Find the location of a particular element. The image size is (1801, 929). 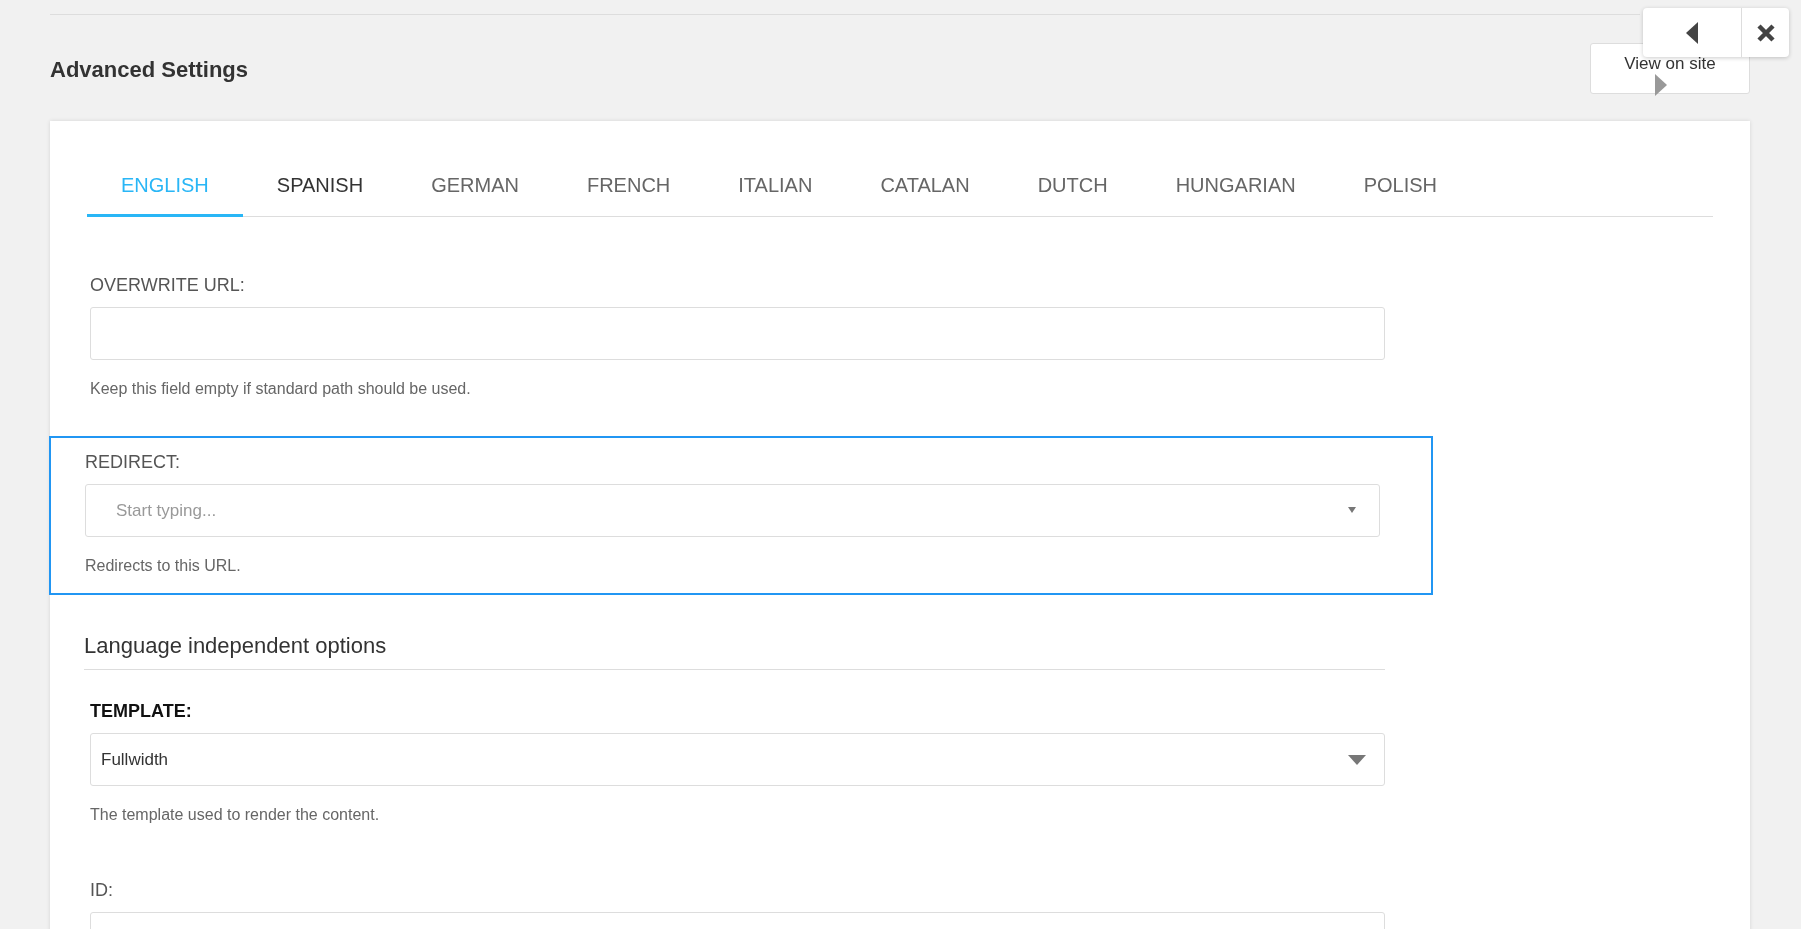

close-icon is located at coordinates (1765, 32).